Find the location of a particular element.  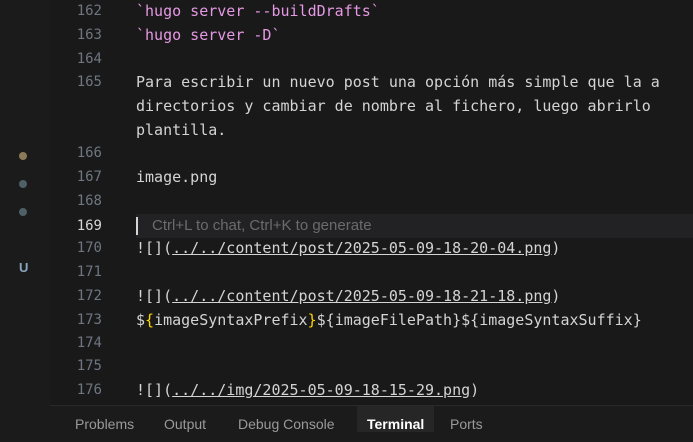

tab-debug-console: Debug Console is located at coordinates (286, 419).